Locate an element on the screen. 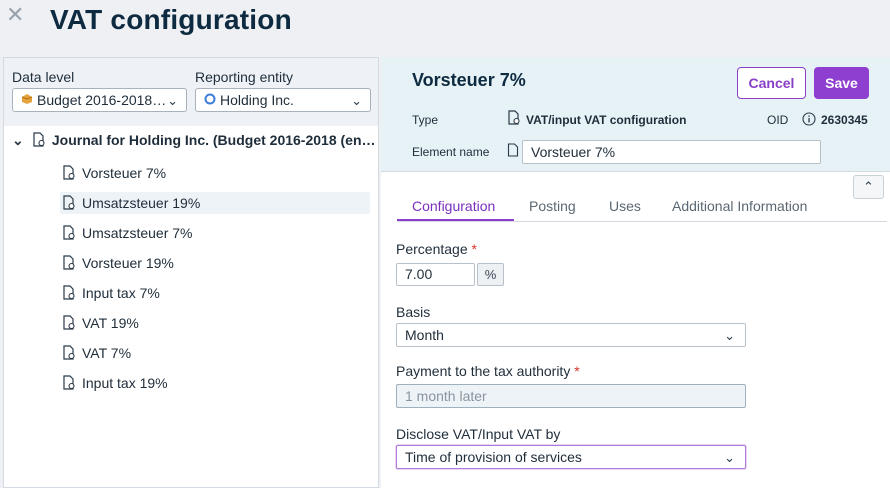 The image size is (890, 488). tree-item: Vorsteuer 7% is located at coordinates (215, 173).